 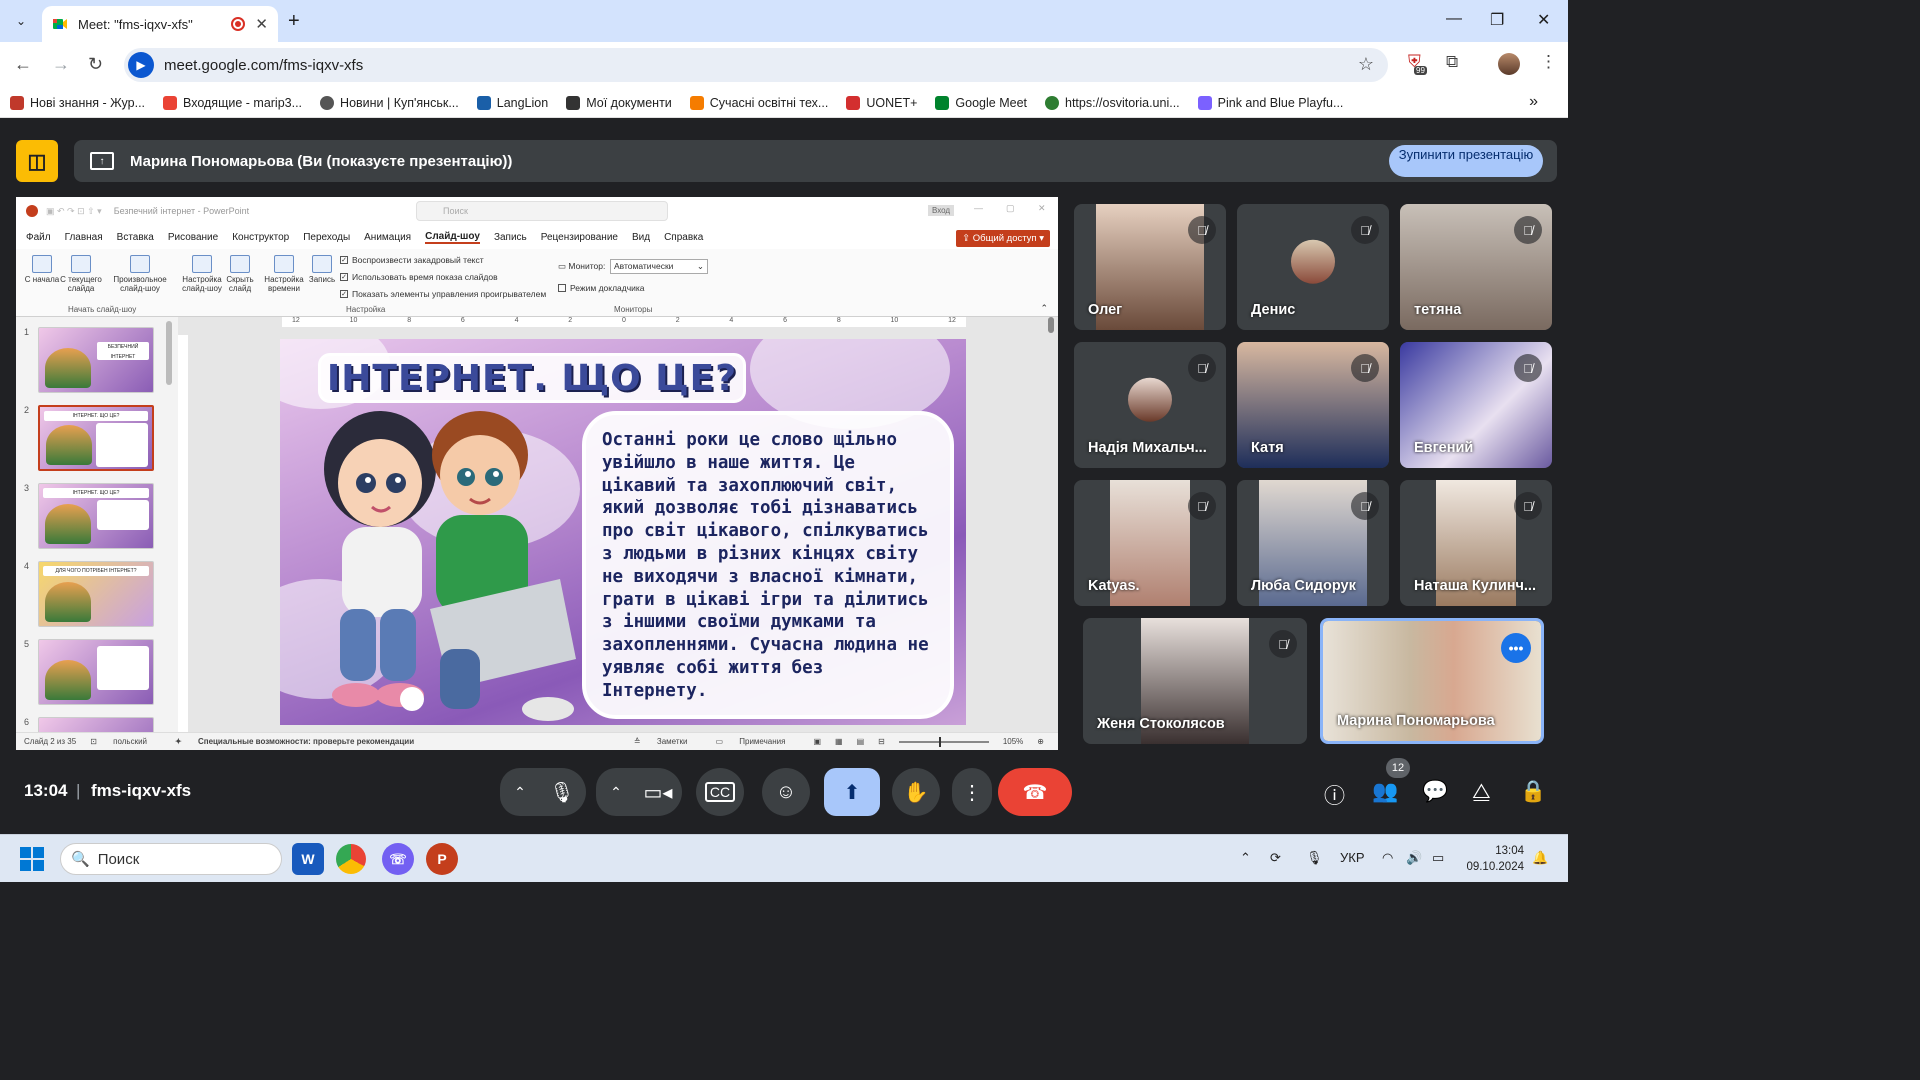 What do you see at coordinates (668, 741) in the screenshot?
I see `notes-button: ≙ Заметки` at bounding box center [668, 741].